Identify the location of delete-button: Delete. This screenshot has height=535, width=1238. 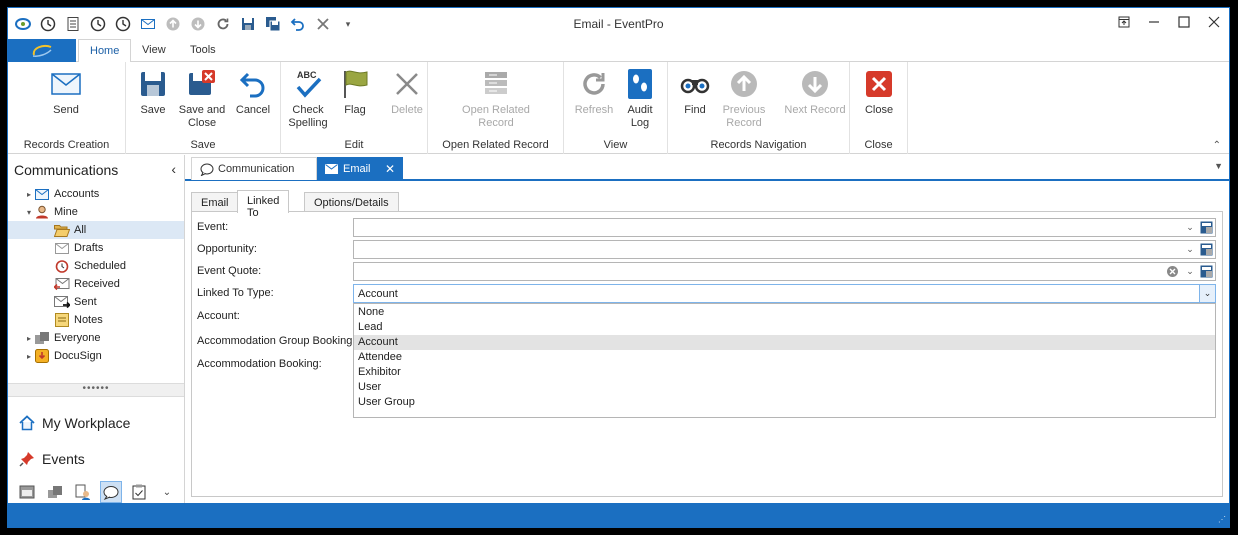
(407, 92).